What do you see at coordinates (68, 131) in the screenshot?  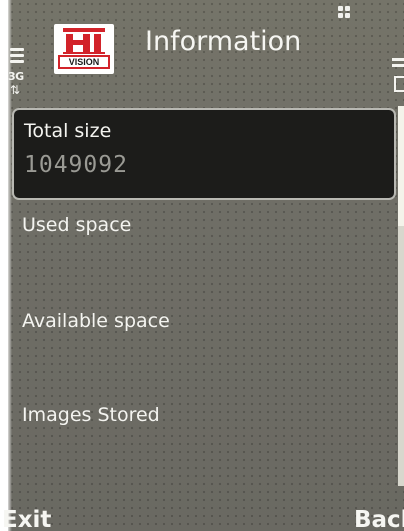 I see `list-item-label: Total size` at bounding box center [68, 131].